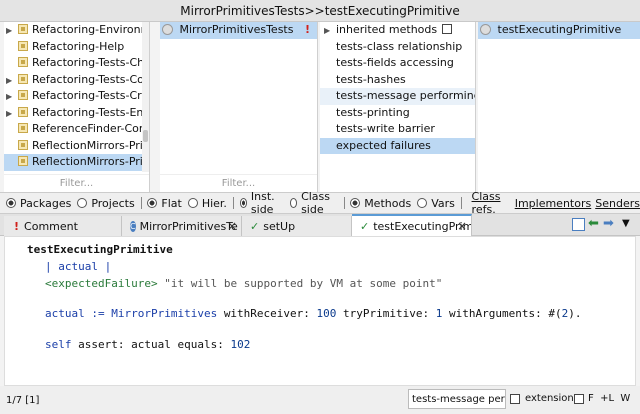  I want to click on tab-label: setUp, so click(279, 226).